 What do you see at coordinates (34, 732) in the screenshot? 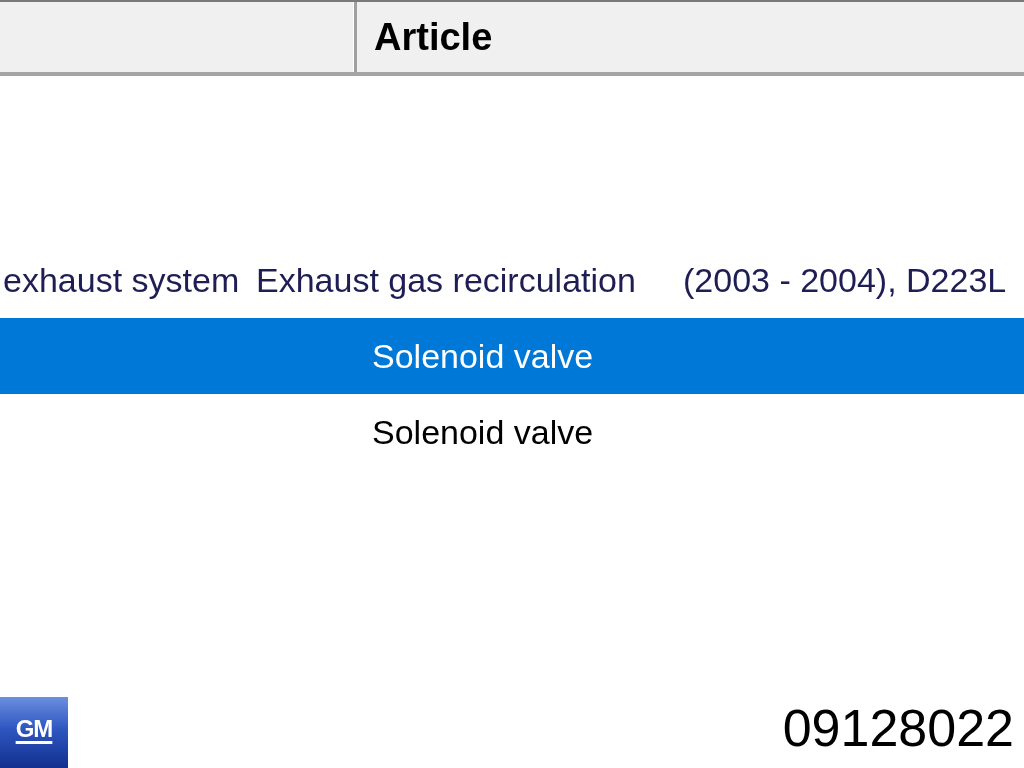
I see `brand-logo: GM` at bounding box center [34, 732].